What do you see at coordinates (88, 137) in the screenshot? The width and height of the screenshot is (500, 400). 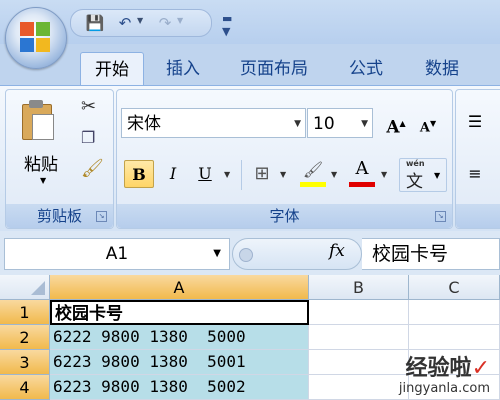 I see `copy-icon: ❐` at bounding box center [88, 137].